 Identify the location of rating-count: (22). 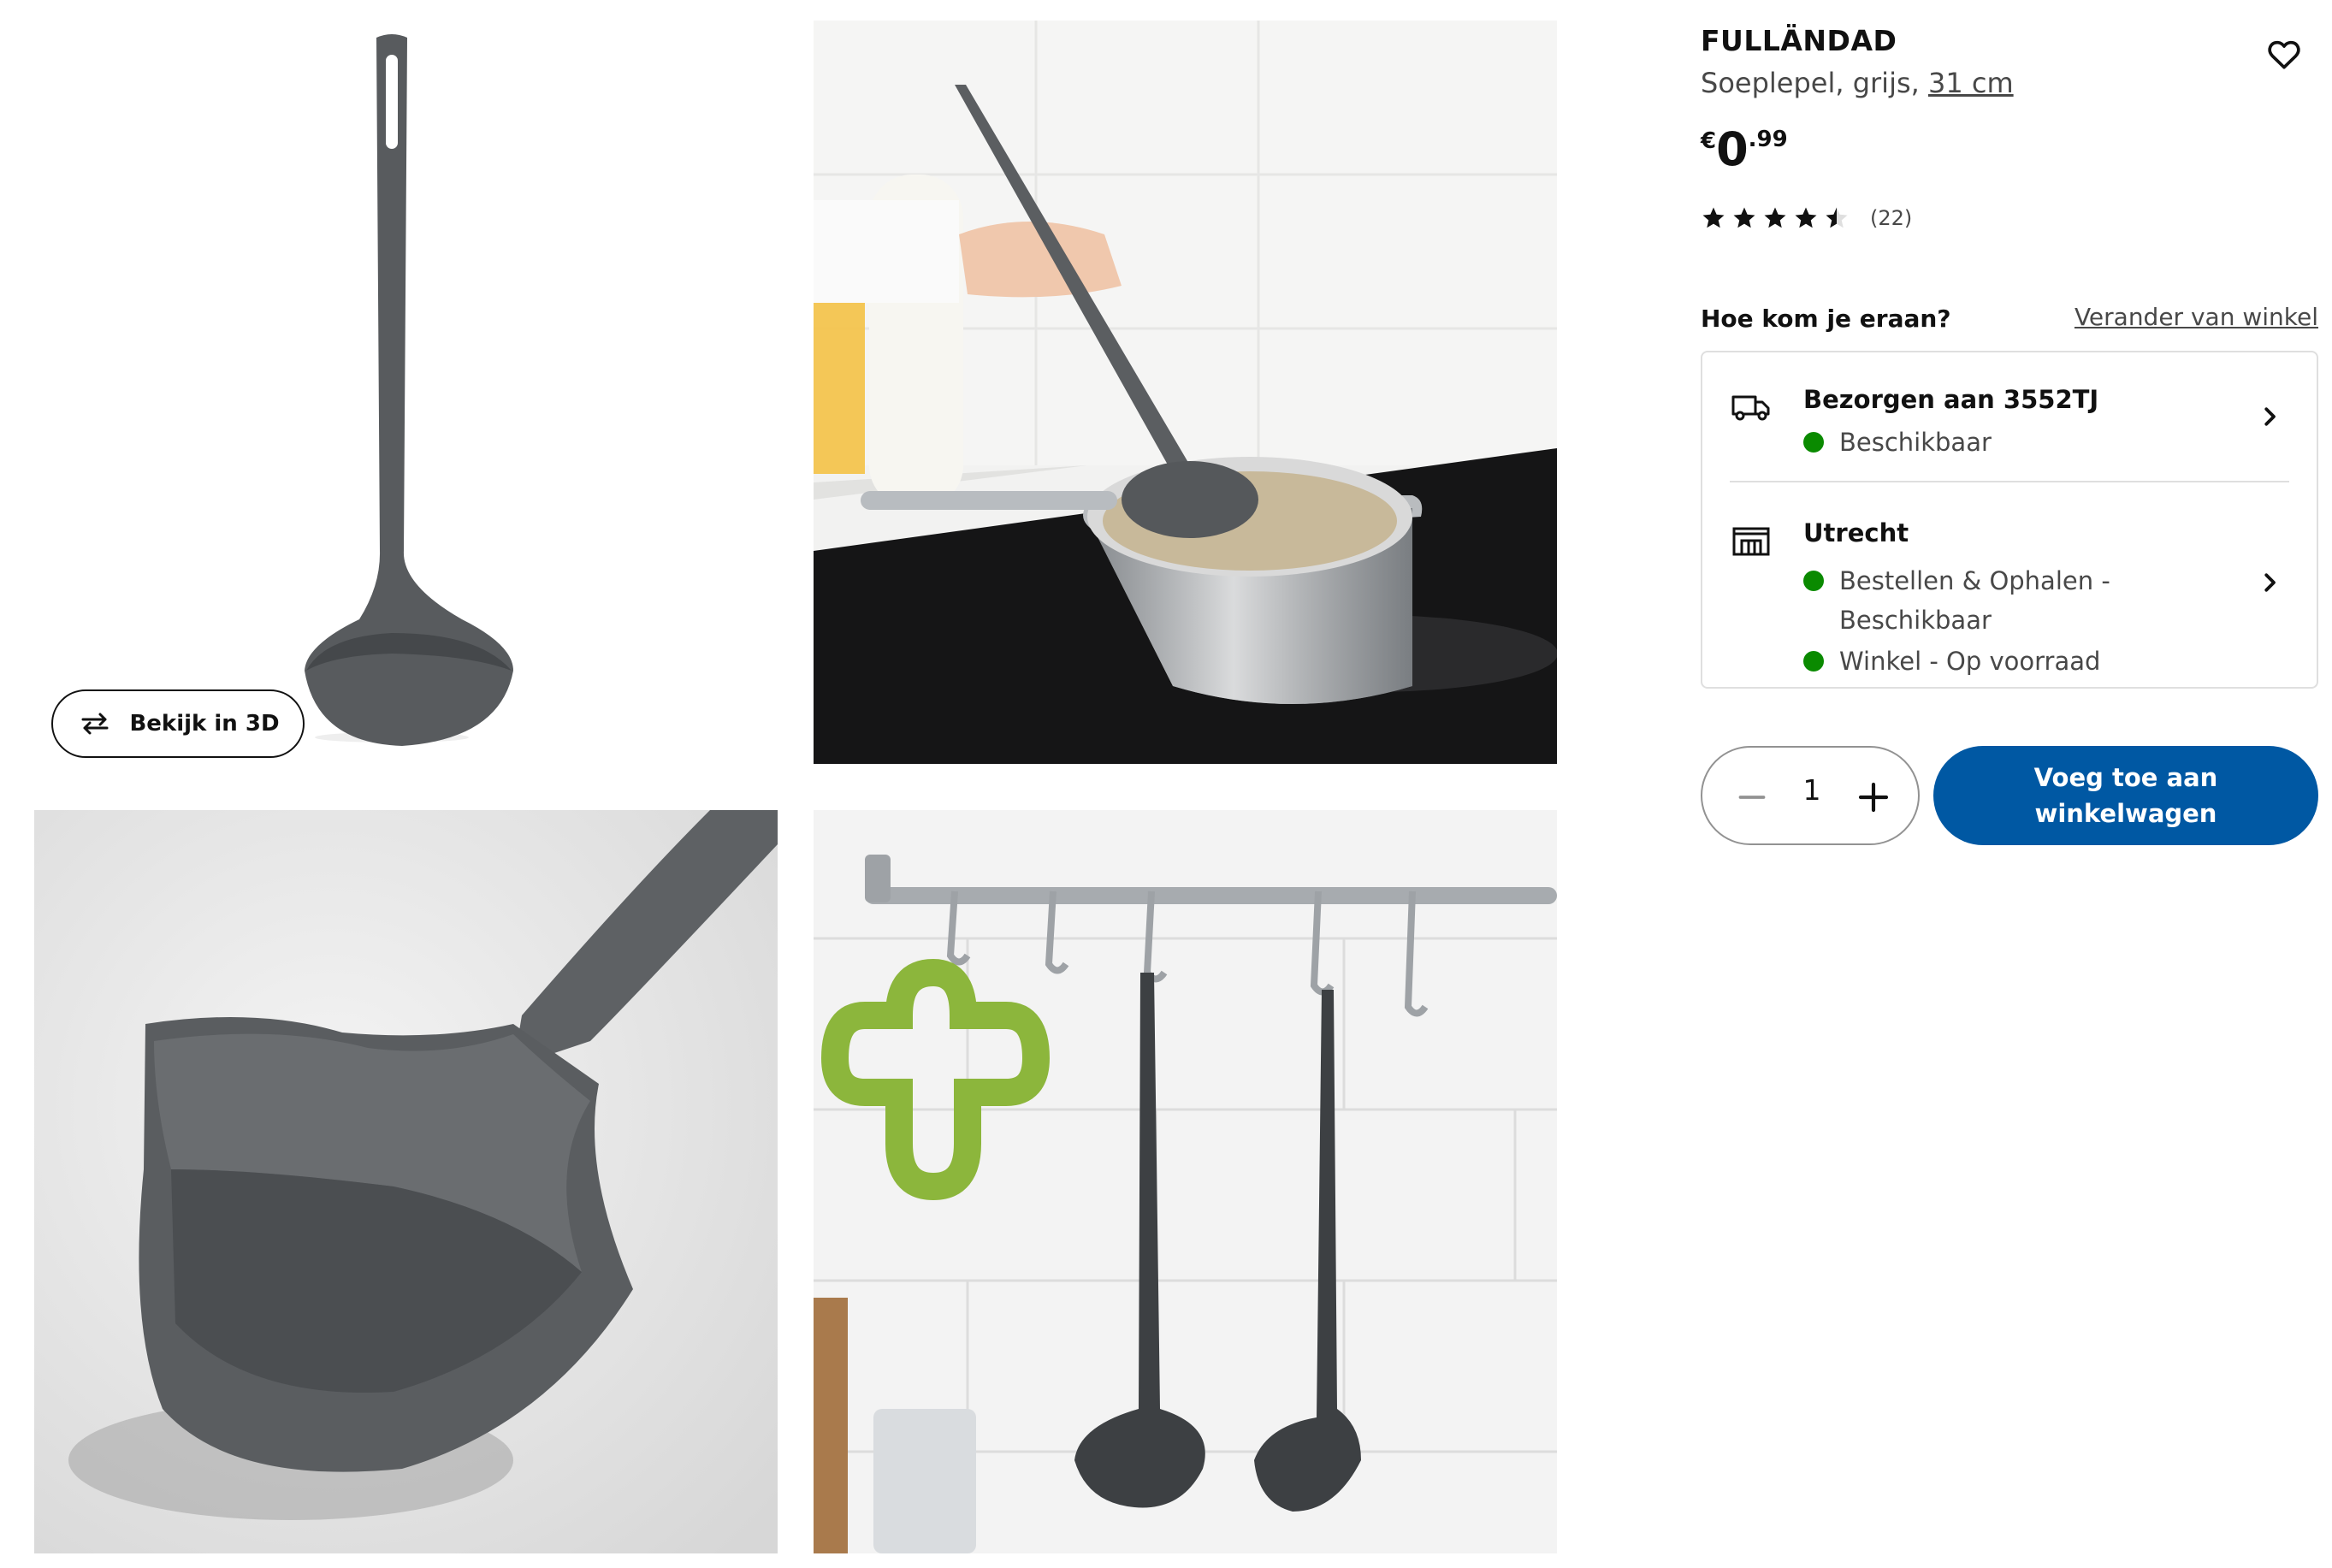
(1891, 218).